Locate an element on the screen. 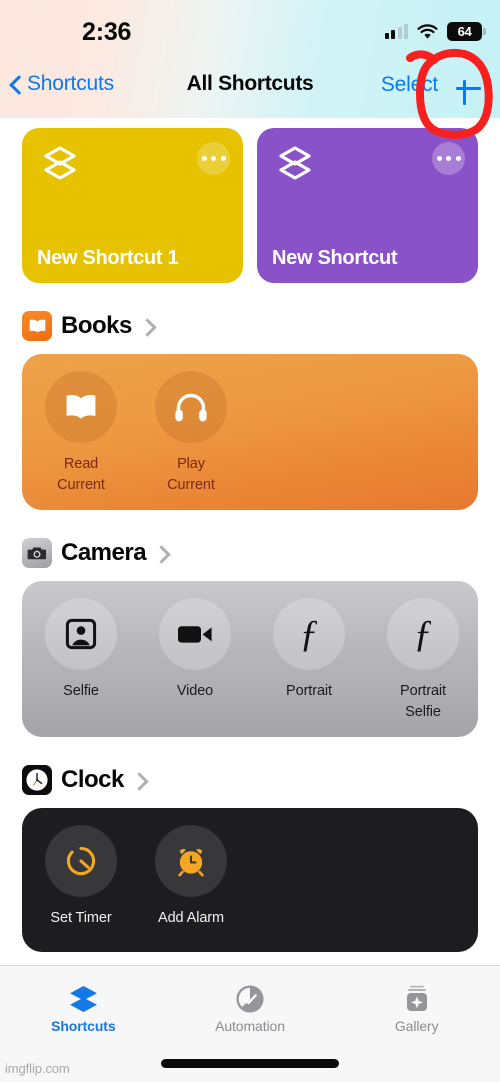  tab-gallery: Gallery is located at coordinates (416, 1005).